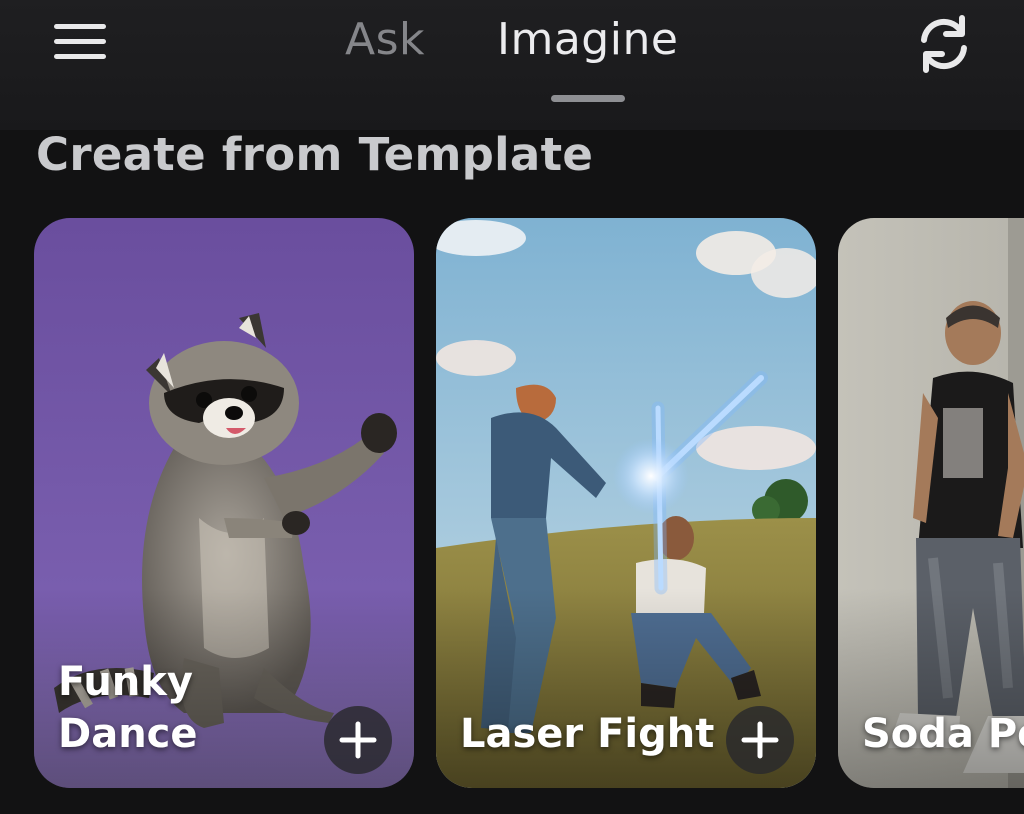 The height and width of the screenshot is (814, 1024). Describe the element at coordinates (588, 98) in the screenshot. I see `active-tab-indicator` at that location.